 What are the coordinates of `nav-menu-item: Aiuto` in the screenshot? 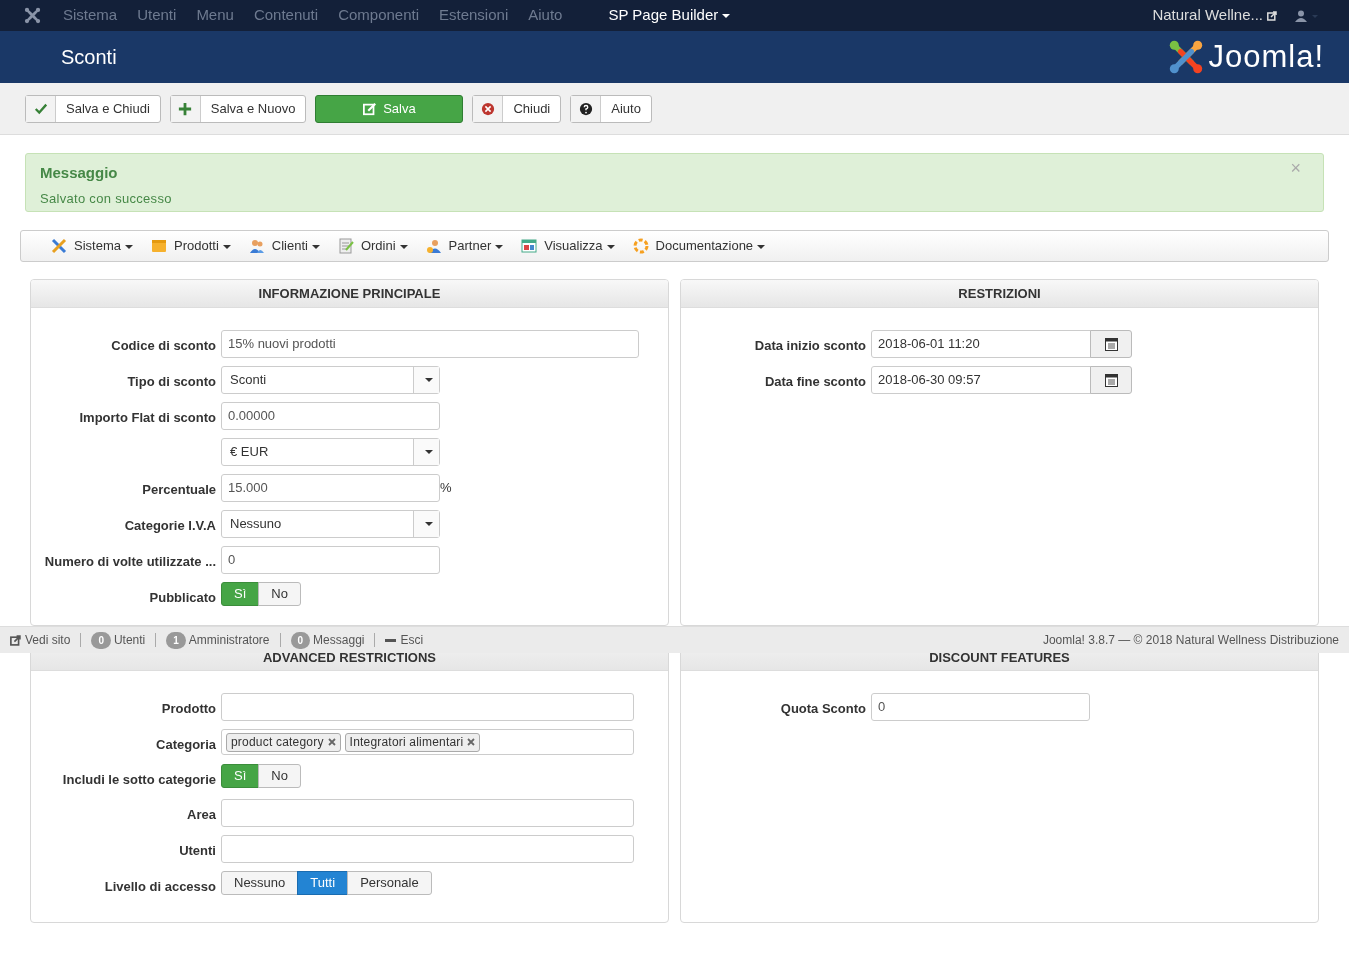 It's located at (545, 15).